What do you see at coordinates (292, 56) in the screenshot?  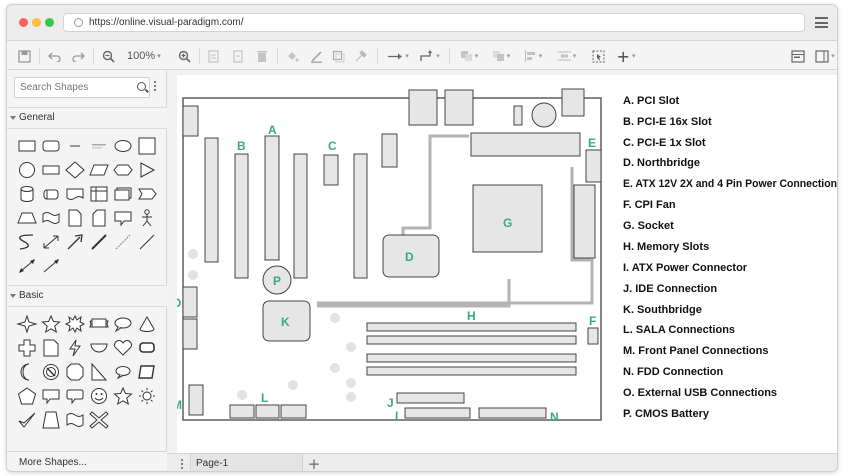 I see `fill-color-icon` at bounding box center [292, 56].